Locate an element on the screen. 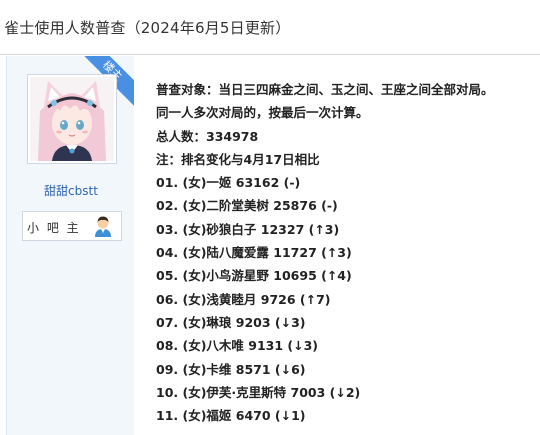 The width and height of the screenshot is (540, 435). role-label: 小 吧 主 is located at coordinates (54, 228).